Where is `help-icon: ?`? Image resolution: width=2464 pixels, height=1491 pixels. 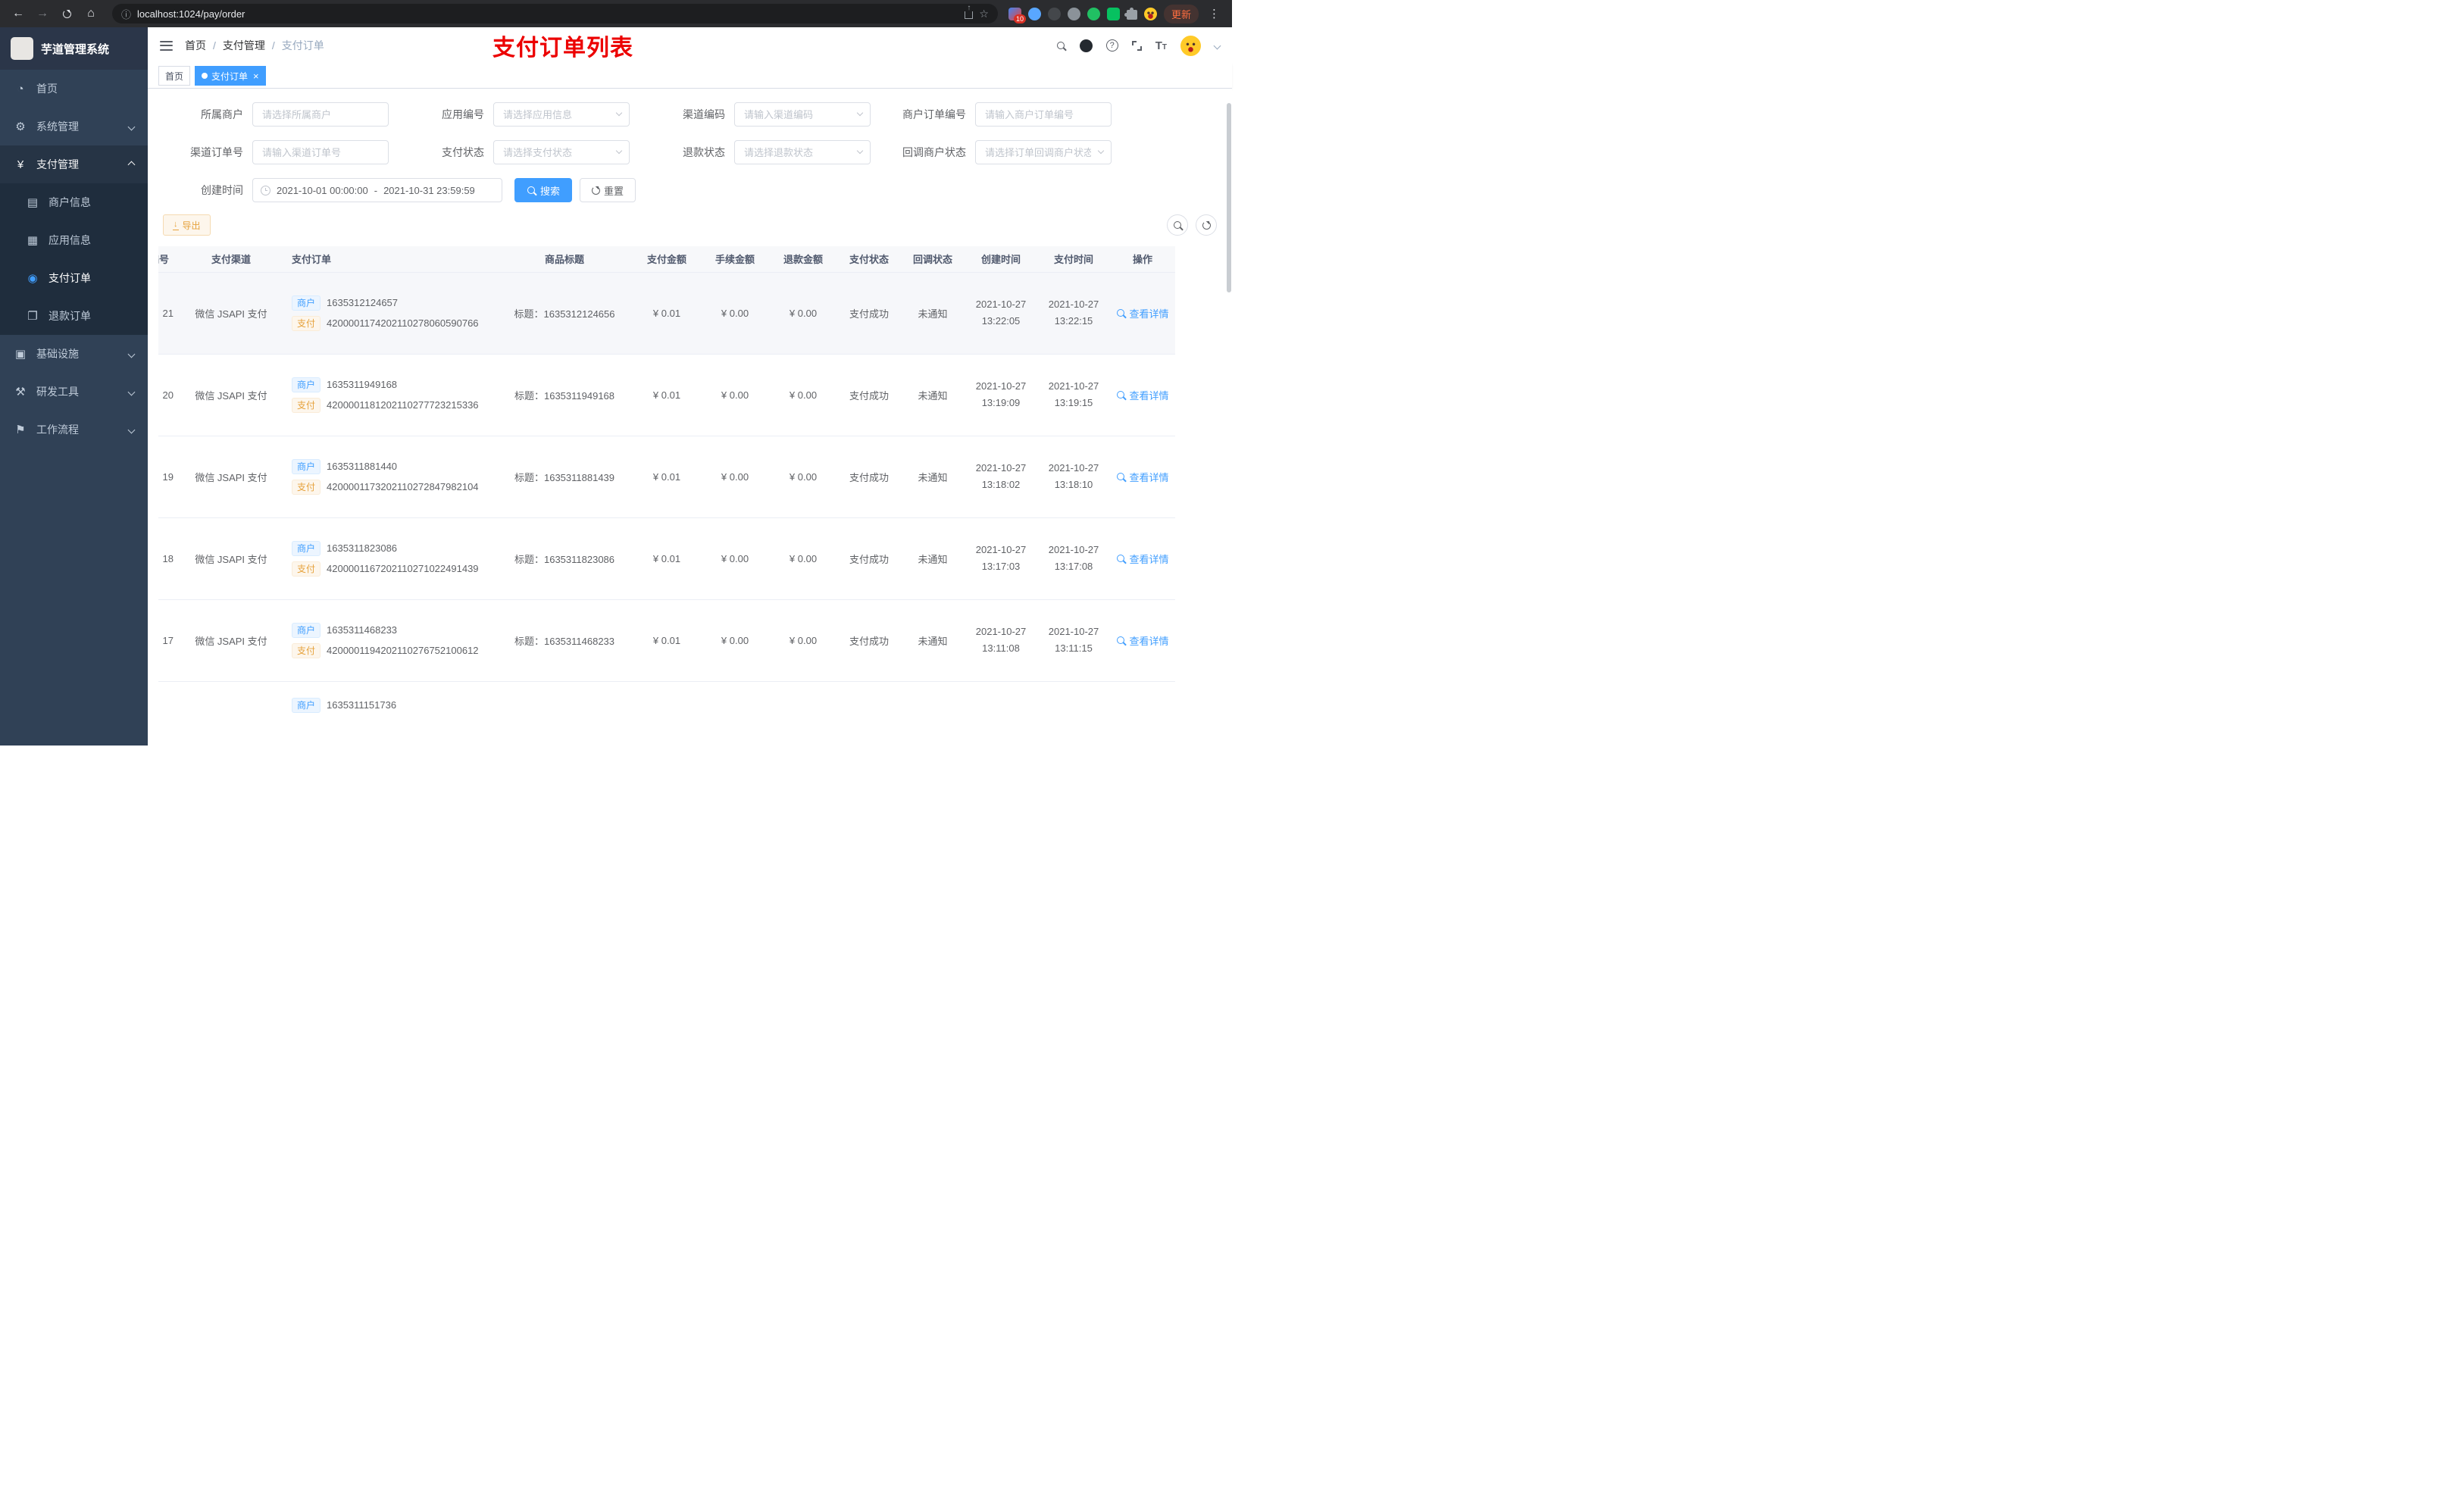
help-icon: ? is located at coordinates (1111, 45).